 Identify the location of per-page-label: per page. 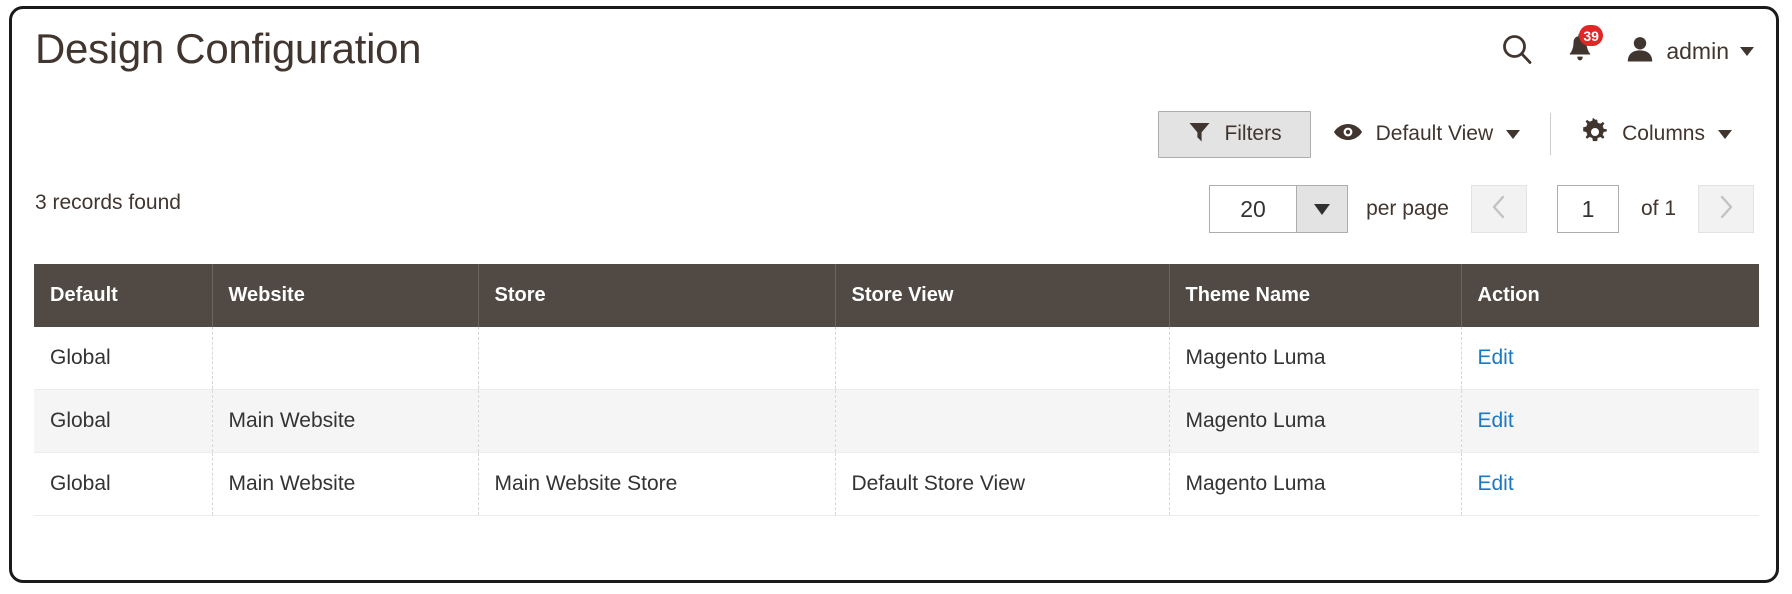
(1407, 208).